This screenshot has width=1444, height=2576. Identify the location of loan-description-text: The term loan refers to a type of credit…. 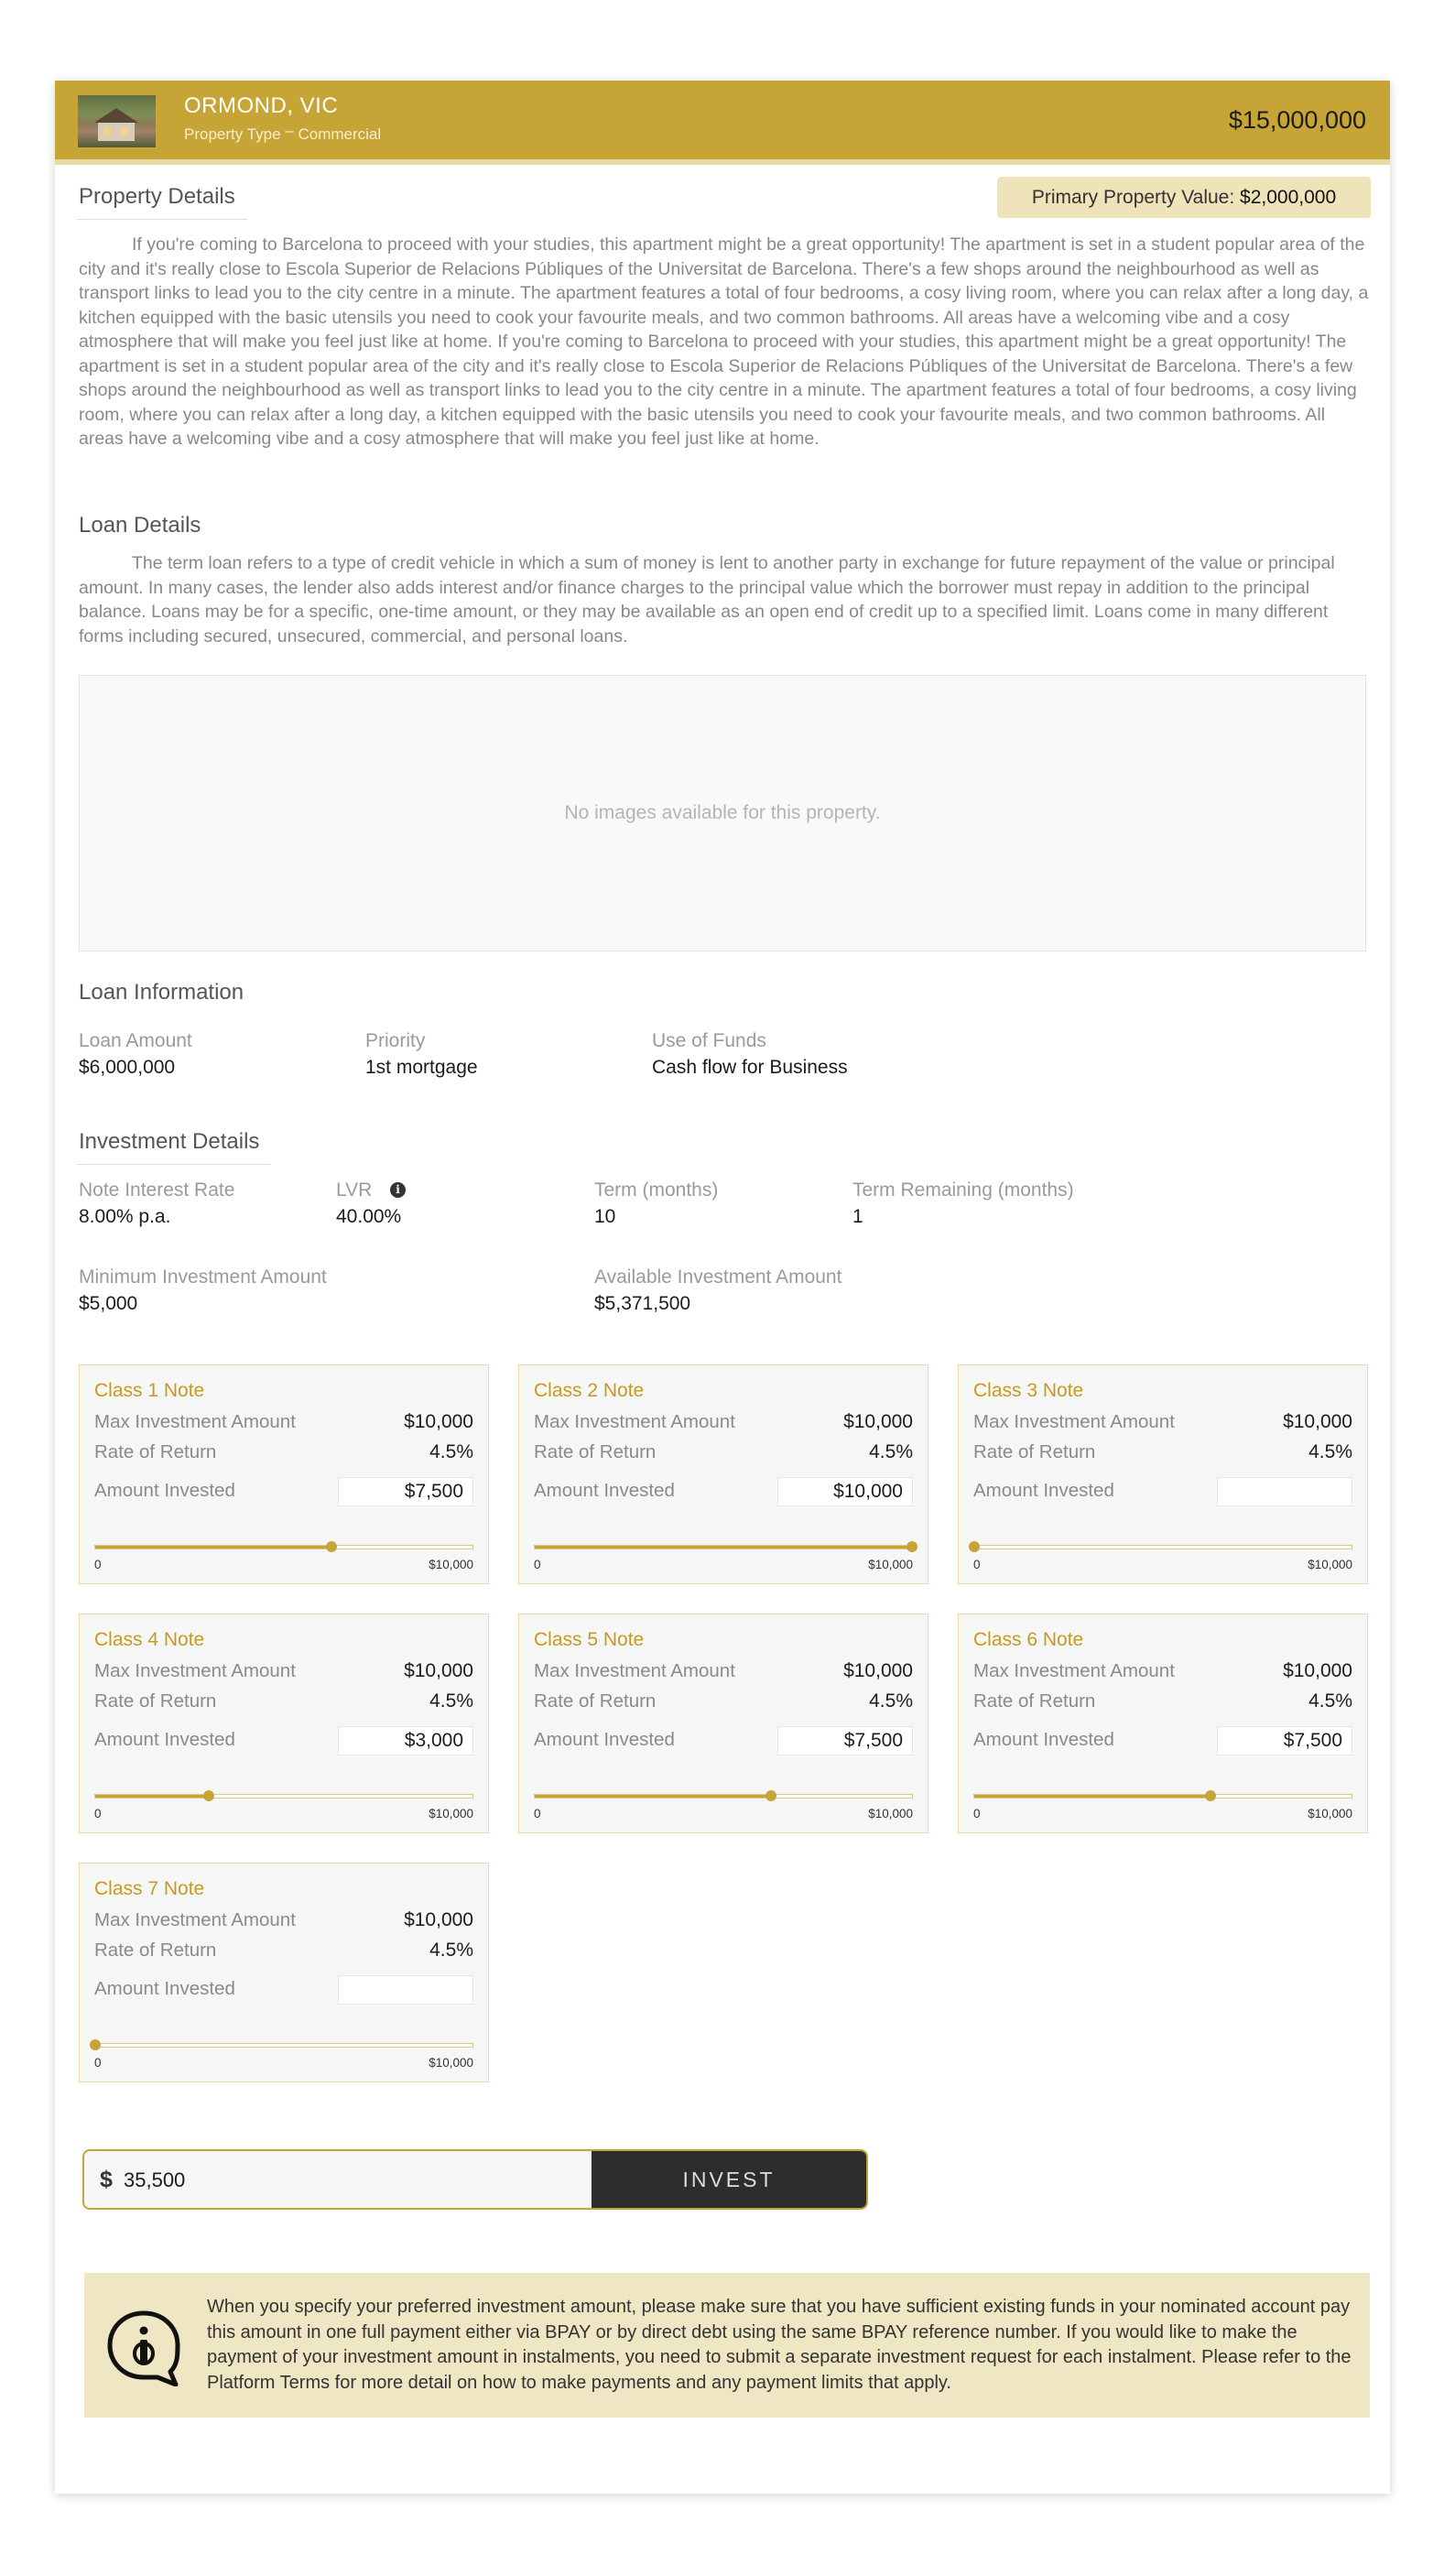
(707, 600).